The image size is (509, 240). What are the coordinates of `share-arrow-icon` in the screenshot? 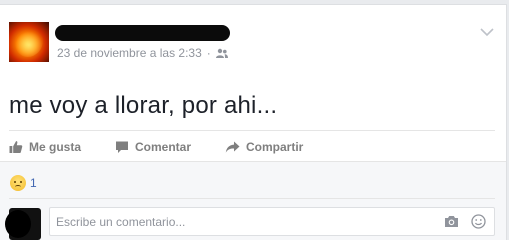 It's located at (232, 147).